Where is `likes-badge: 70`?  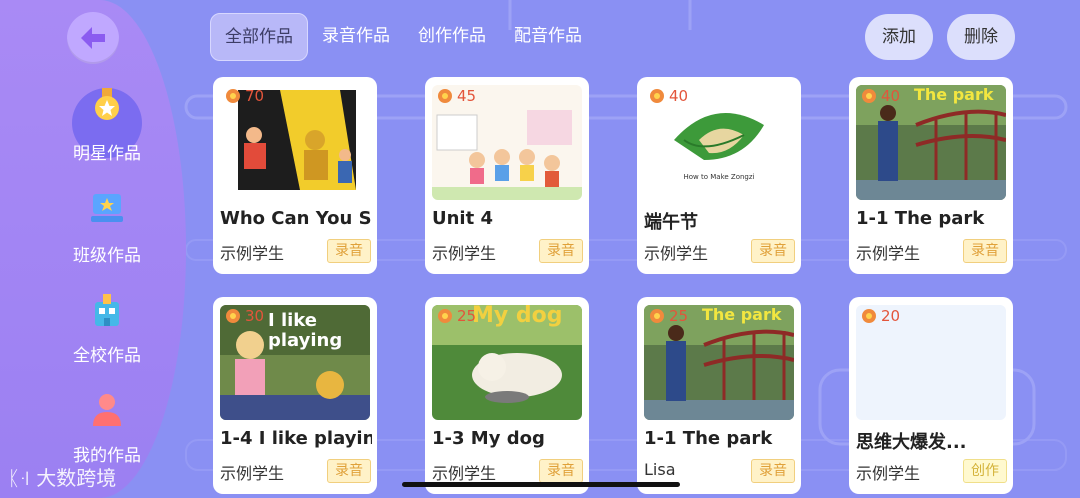 likes-badge: 70 is located at coordinates (244, 96).